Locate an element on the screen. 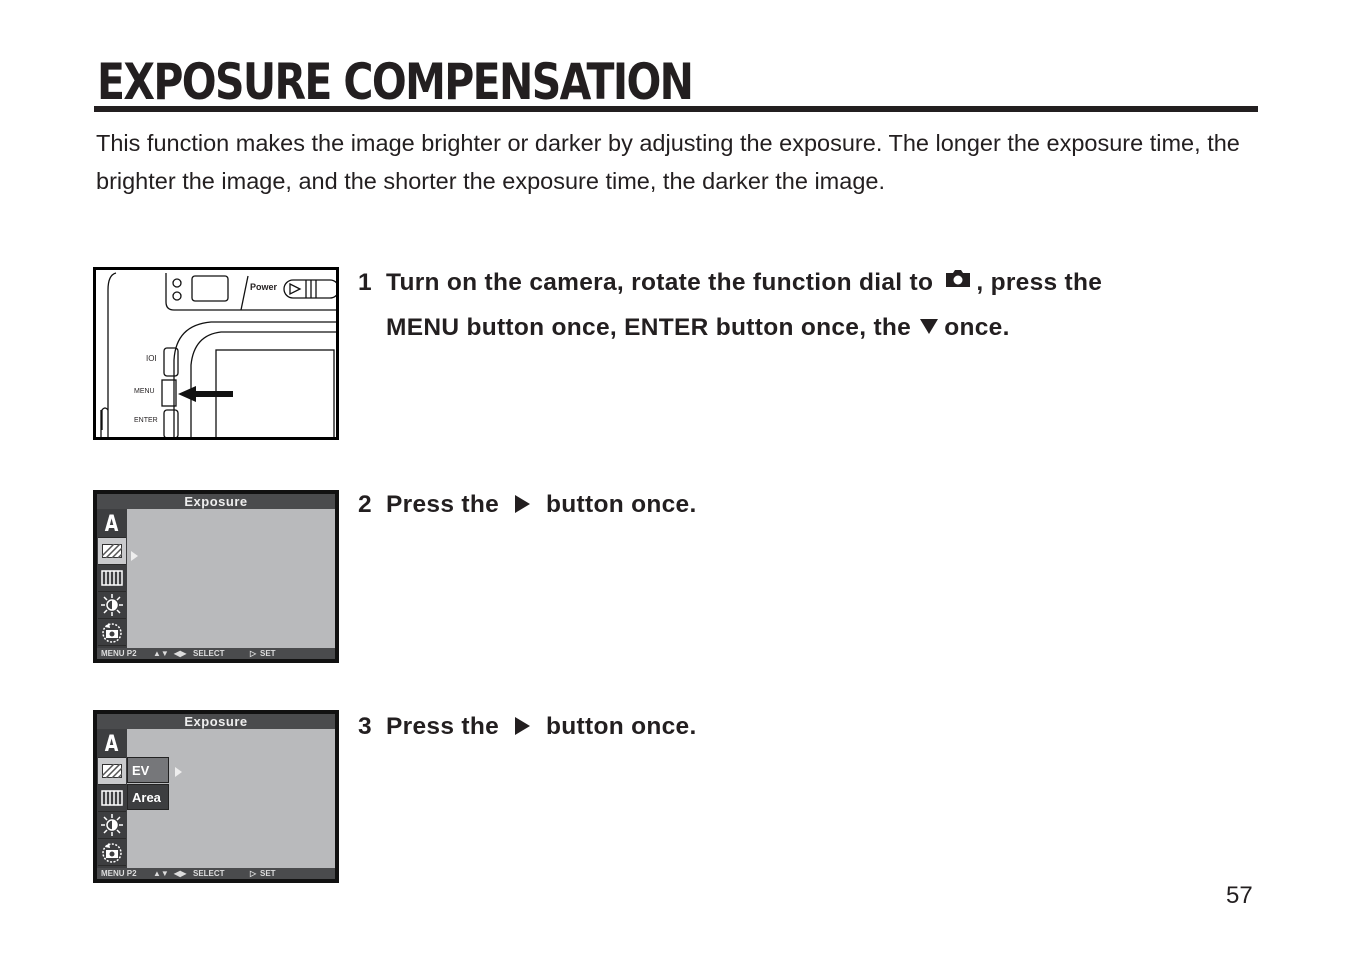 Image resolution: width=1346 pixels, height=954 pixels. page-title: EXPOSURE COMPENSATION is located at coordinates (395, 82).